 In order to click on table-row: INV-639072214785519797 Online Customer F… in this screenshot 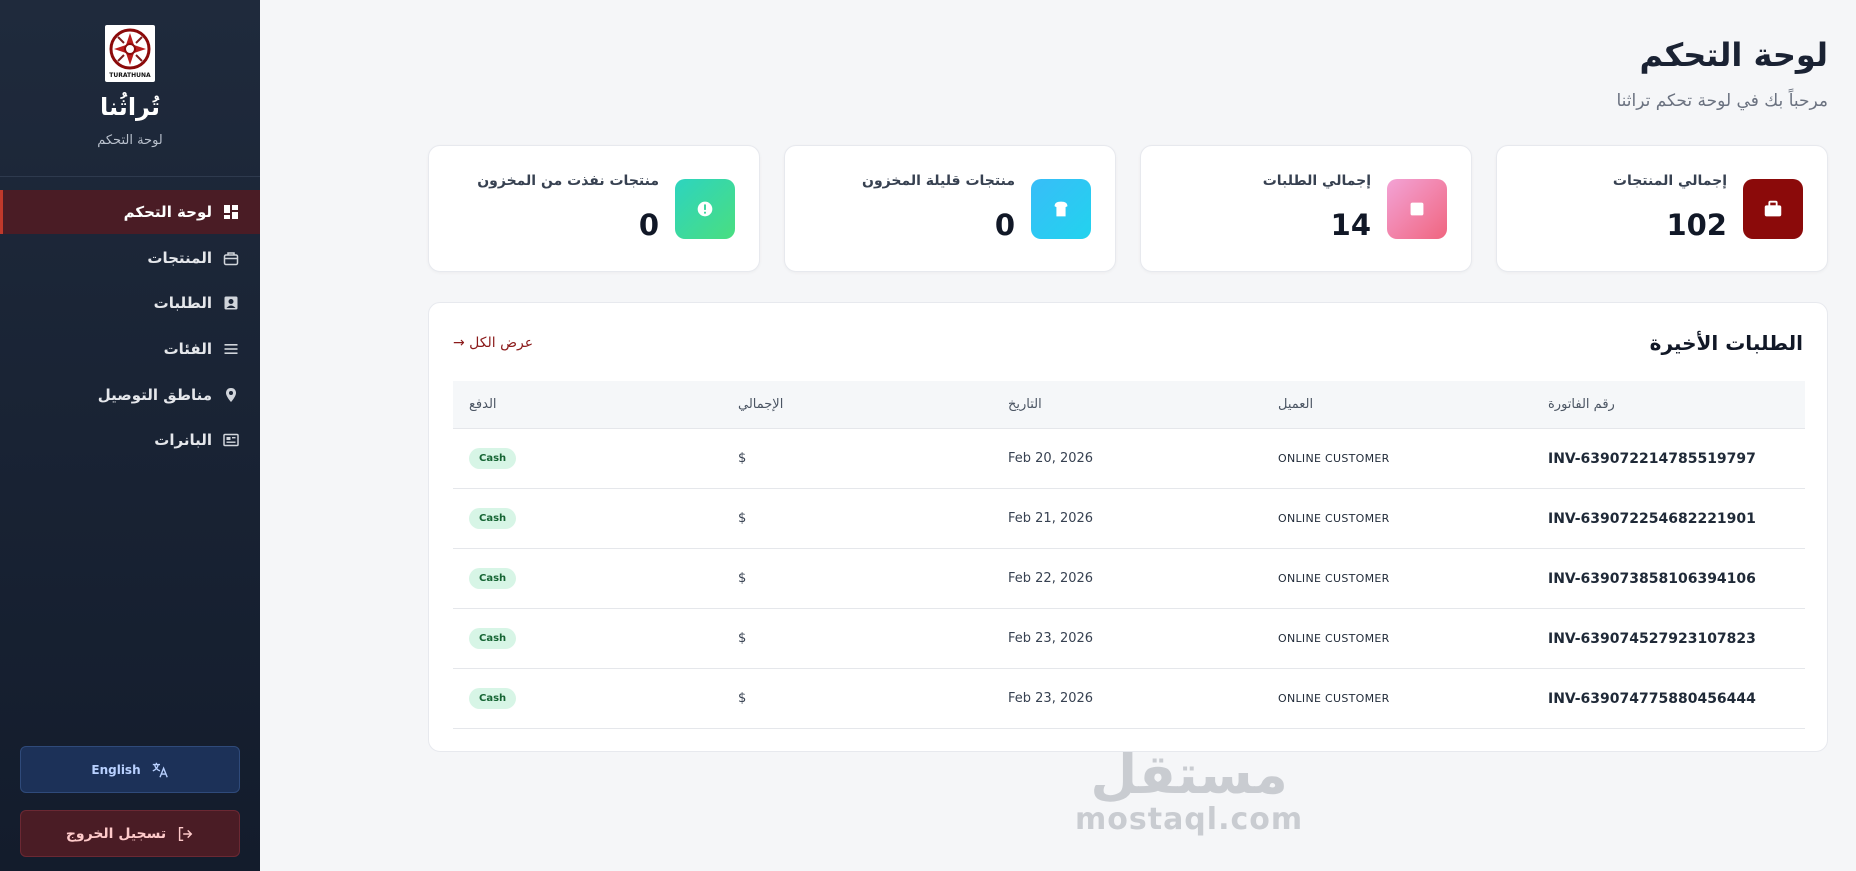, I will do `click(1129, 459)`.